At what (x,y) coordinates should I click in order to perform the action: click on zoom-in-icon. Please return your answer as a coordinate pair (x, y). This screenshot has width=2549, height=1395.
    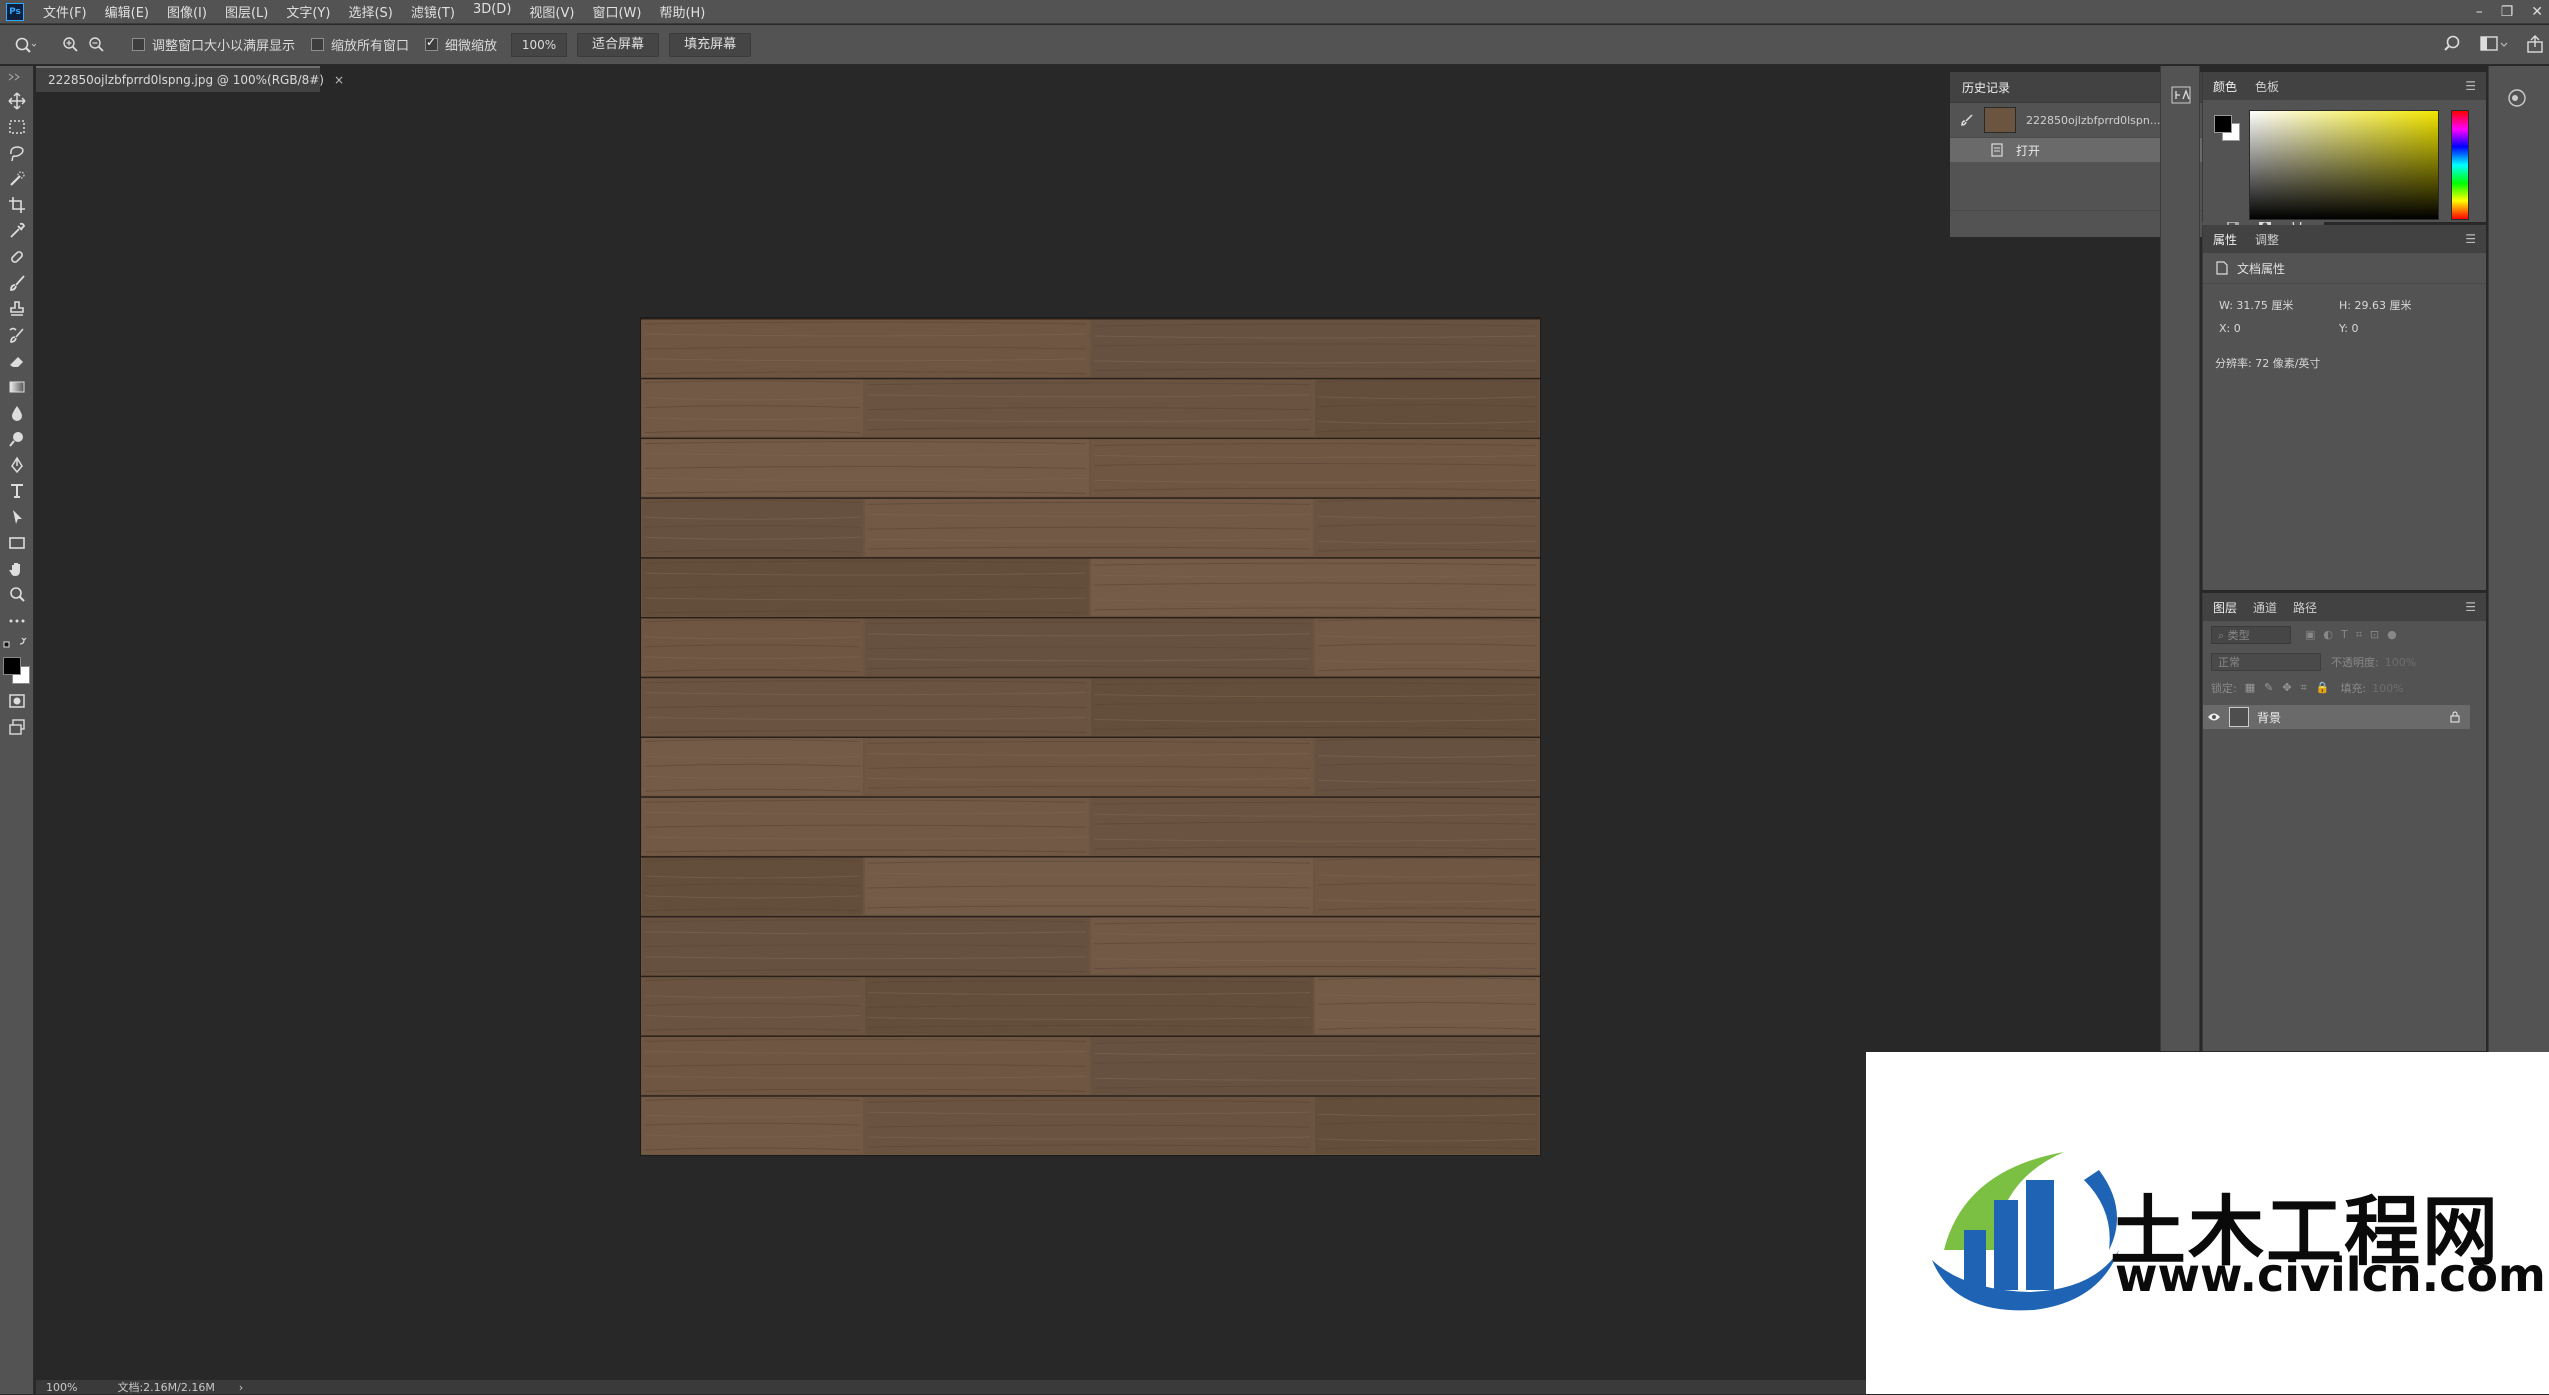
    Looking at the image, I should click on (71, 45).